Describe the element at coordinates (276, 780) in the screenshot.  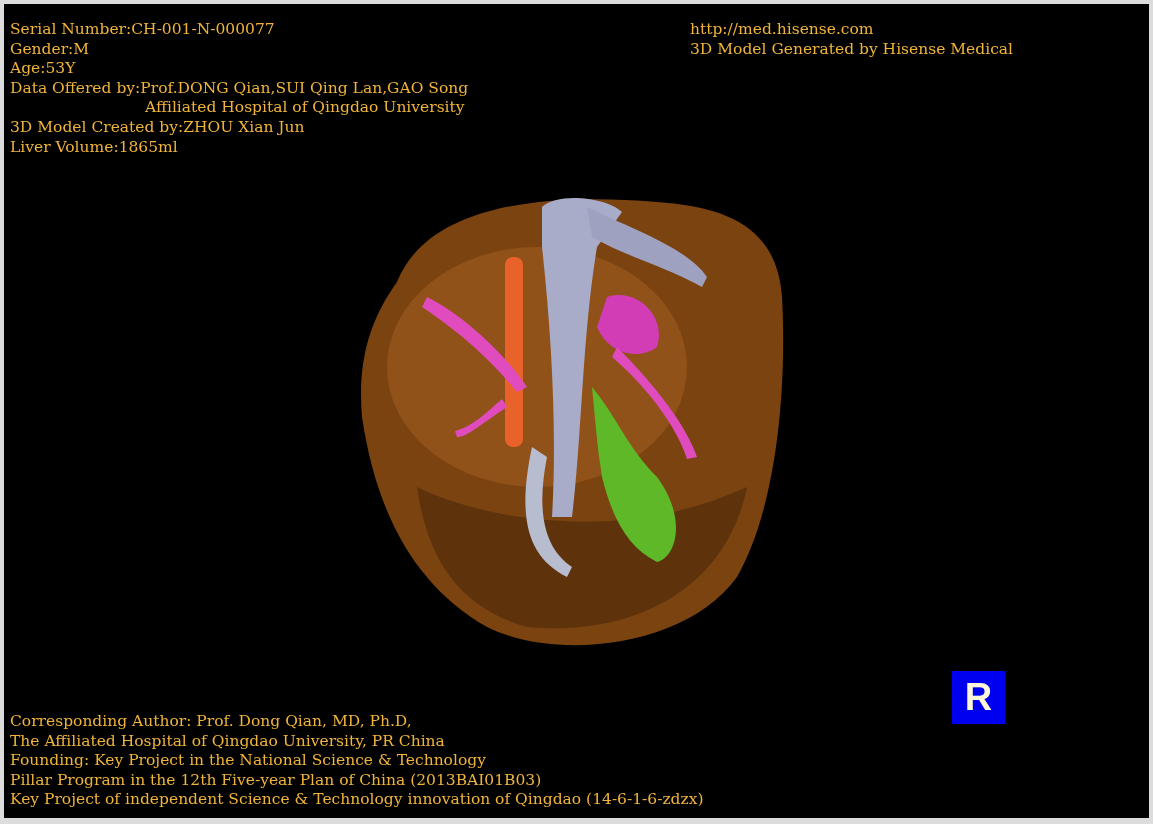
I see `credit-text: Pillar Program in the 12th Five-year Plan of China (2013BAI01B03)` at that location.